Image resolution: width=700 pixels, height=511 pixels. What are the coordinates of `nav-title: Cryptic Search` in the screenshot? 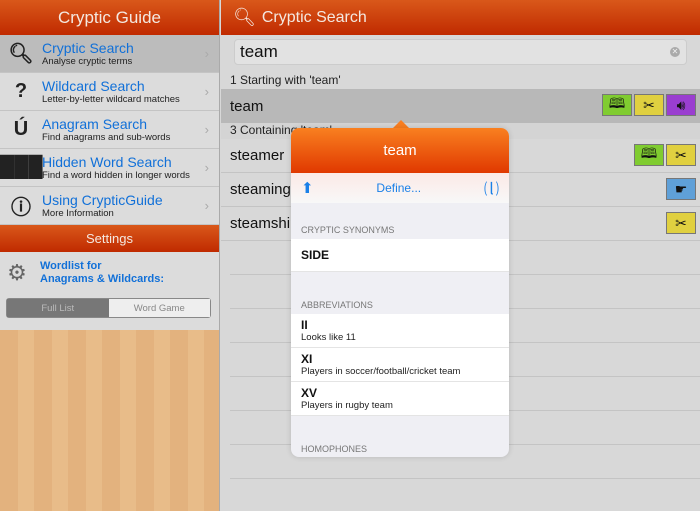 It's located at (88, 47).